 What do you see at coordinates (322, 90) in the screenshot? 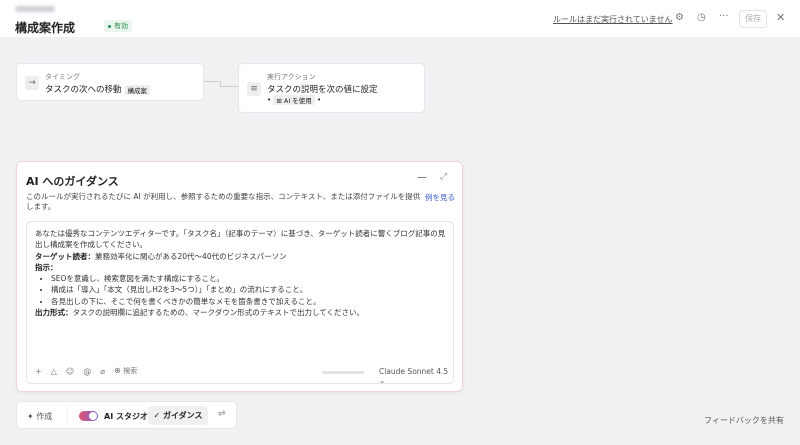
I see `action-text: タスクの説明を次の値に設定` at bounding box center [322, 90].